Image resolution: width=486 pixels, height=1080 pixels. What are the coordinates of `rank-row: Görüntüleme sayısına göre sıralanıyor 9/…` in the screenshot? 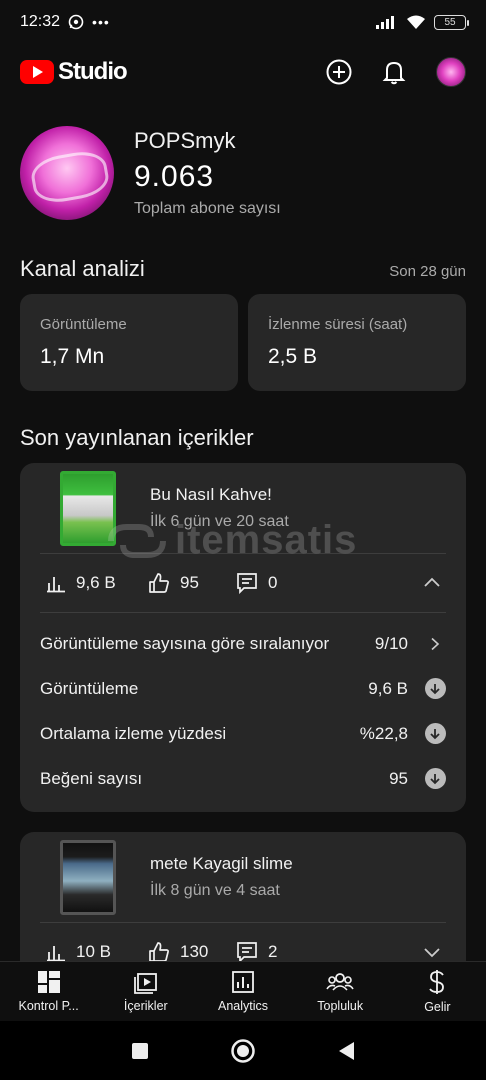 It's located at (243, 643).